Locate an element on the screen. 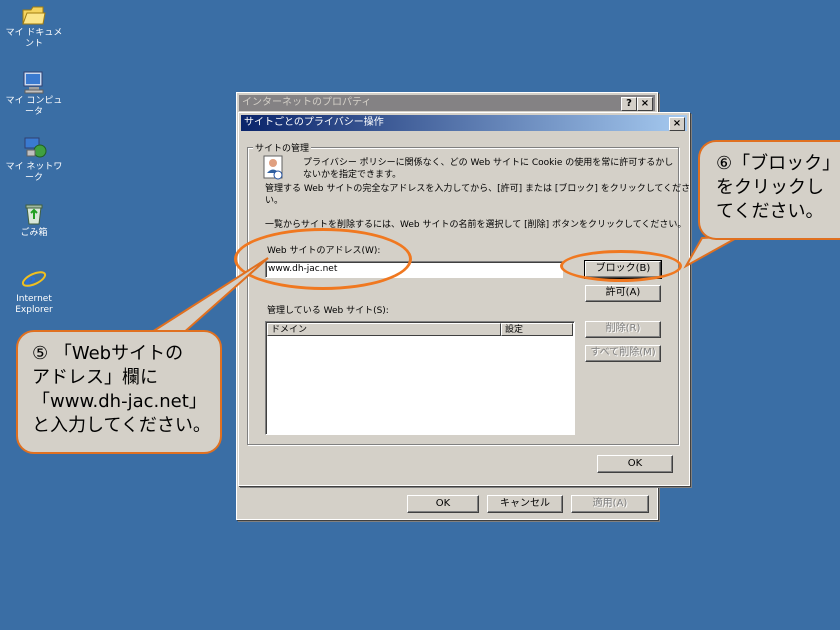 Image resolution: width=840 pixels, height=630 pixels. callout-step6-line1: ⑥「ブロック」 is located at coordinates (778, 163).